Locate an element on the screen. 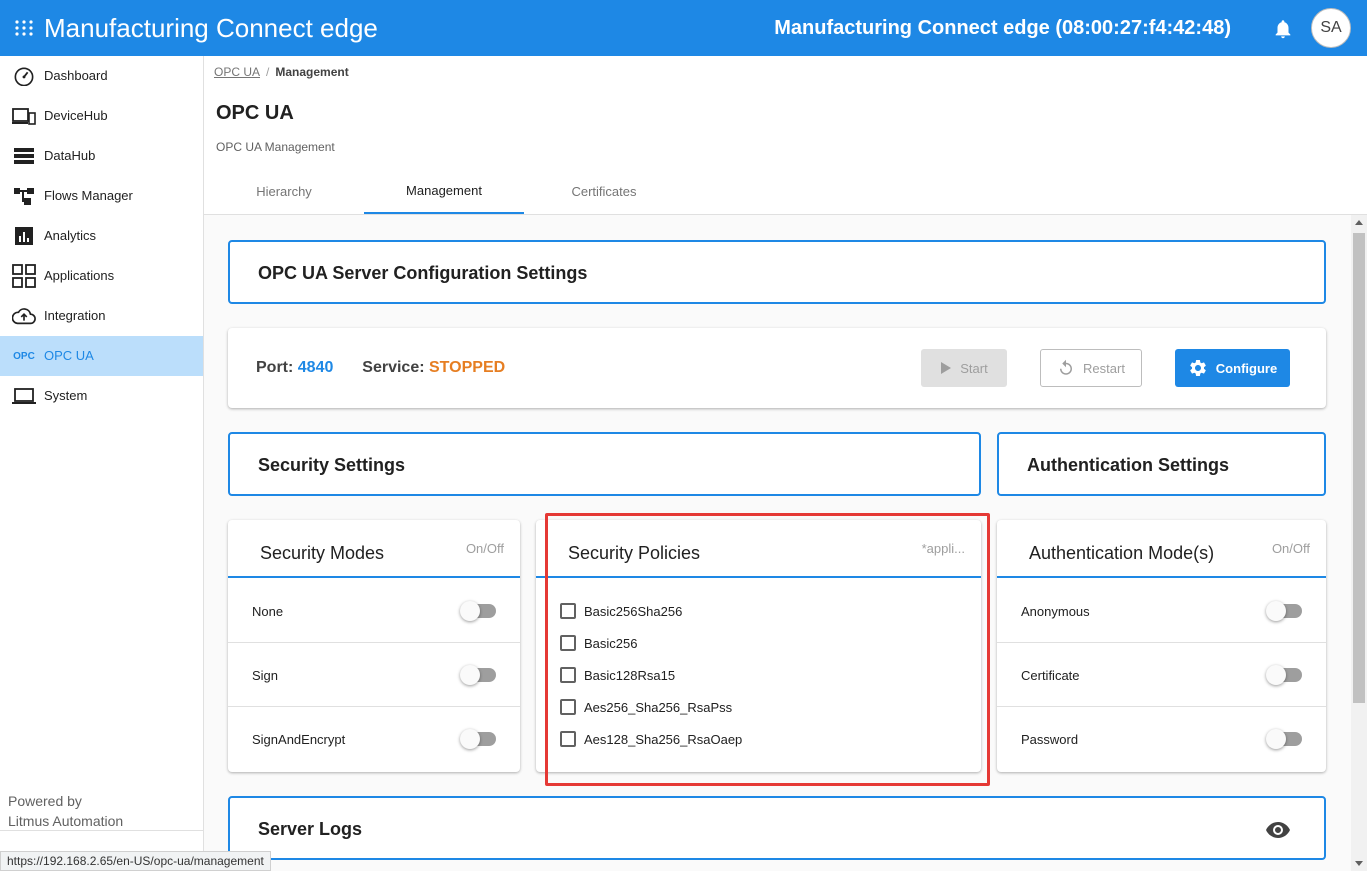 Image resolution: width=1367 pixels, height=871 pixels. security-mode-sign-toggle is located at coordinates (478, 675).